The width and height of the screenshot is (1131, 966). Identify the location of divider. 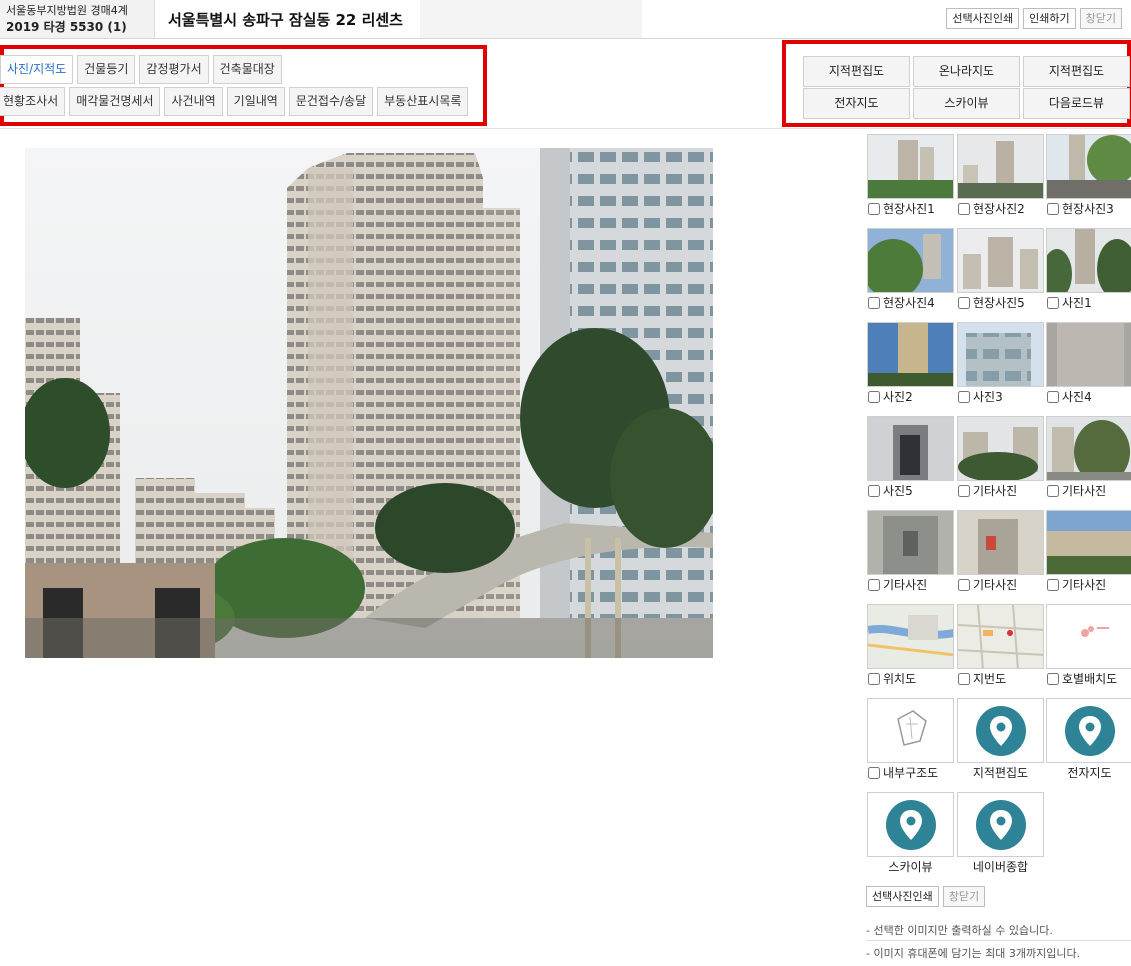
(998, 940).